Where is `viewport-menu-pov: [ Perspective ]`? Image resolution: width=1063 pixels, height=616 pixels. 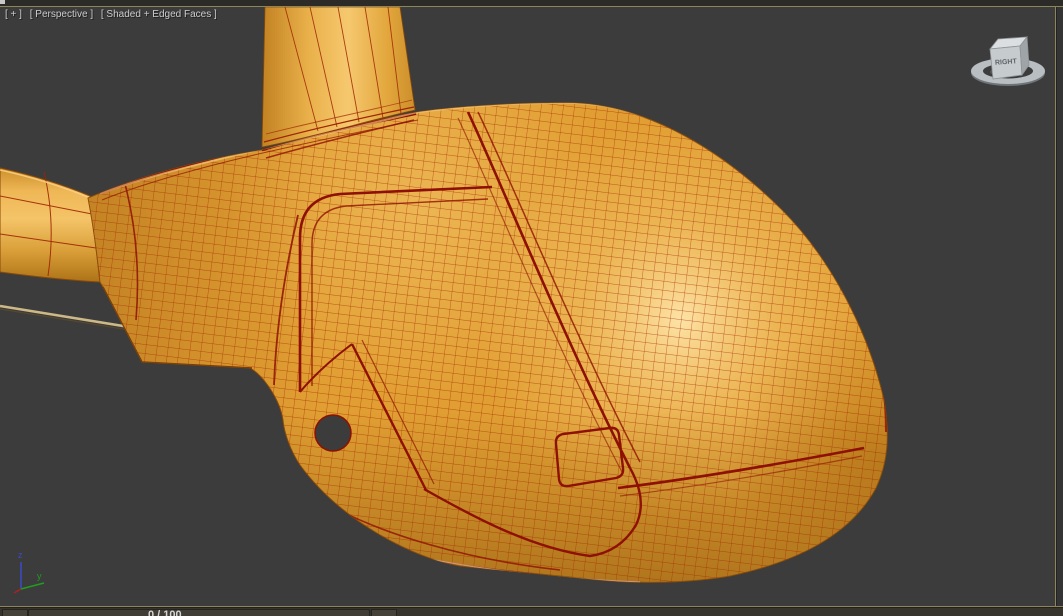 viewport-menu-pov: [ Perspective ] is located at coordinates (61, 14).